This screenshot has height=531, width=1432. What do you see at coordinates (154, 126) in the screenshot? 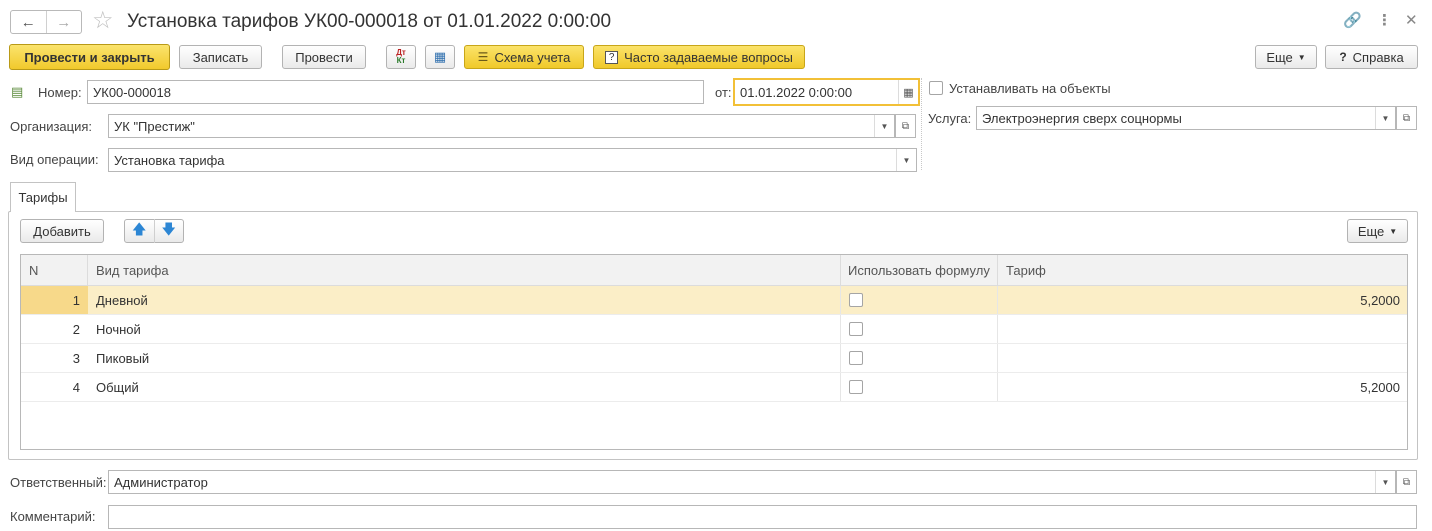
I see `organization-value: УК "Престиж"` at bounding box center [154, 126].